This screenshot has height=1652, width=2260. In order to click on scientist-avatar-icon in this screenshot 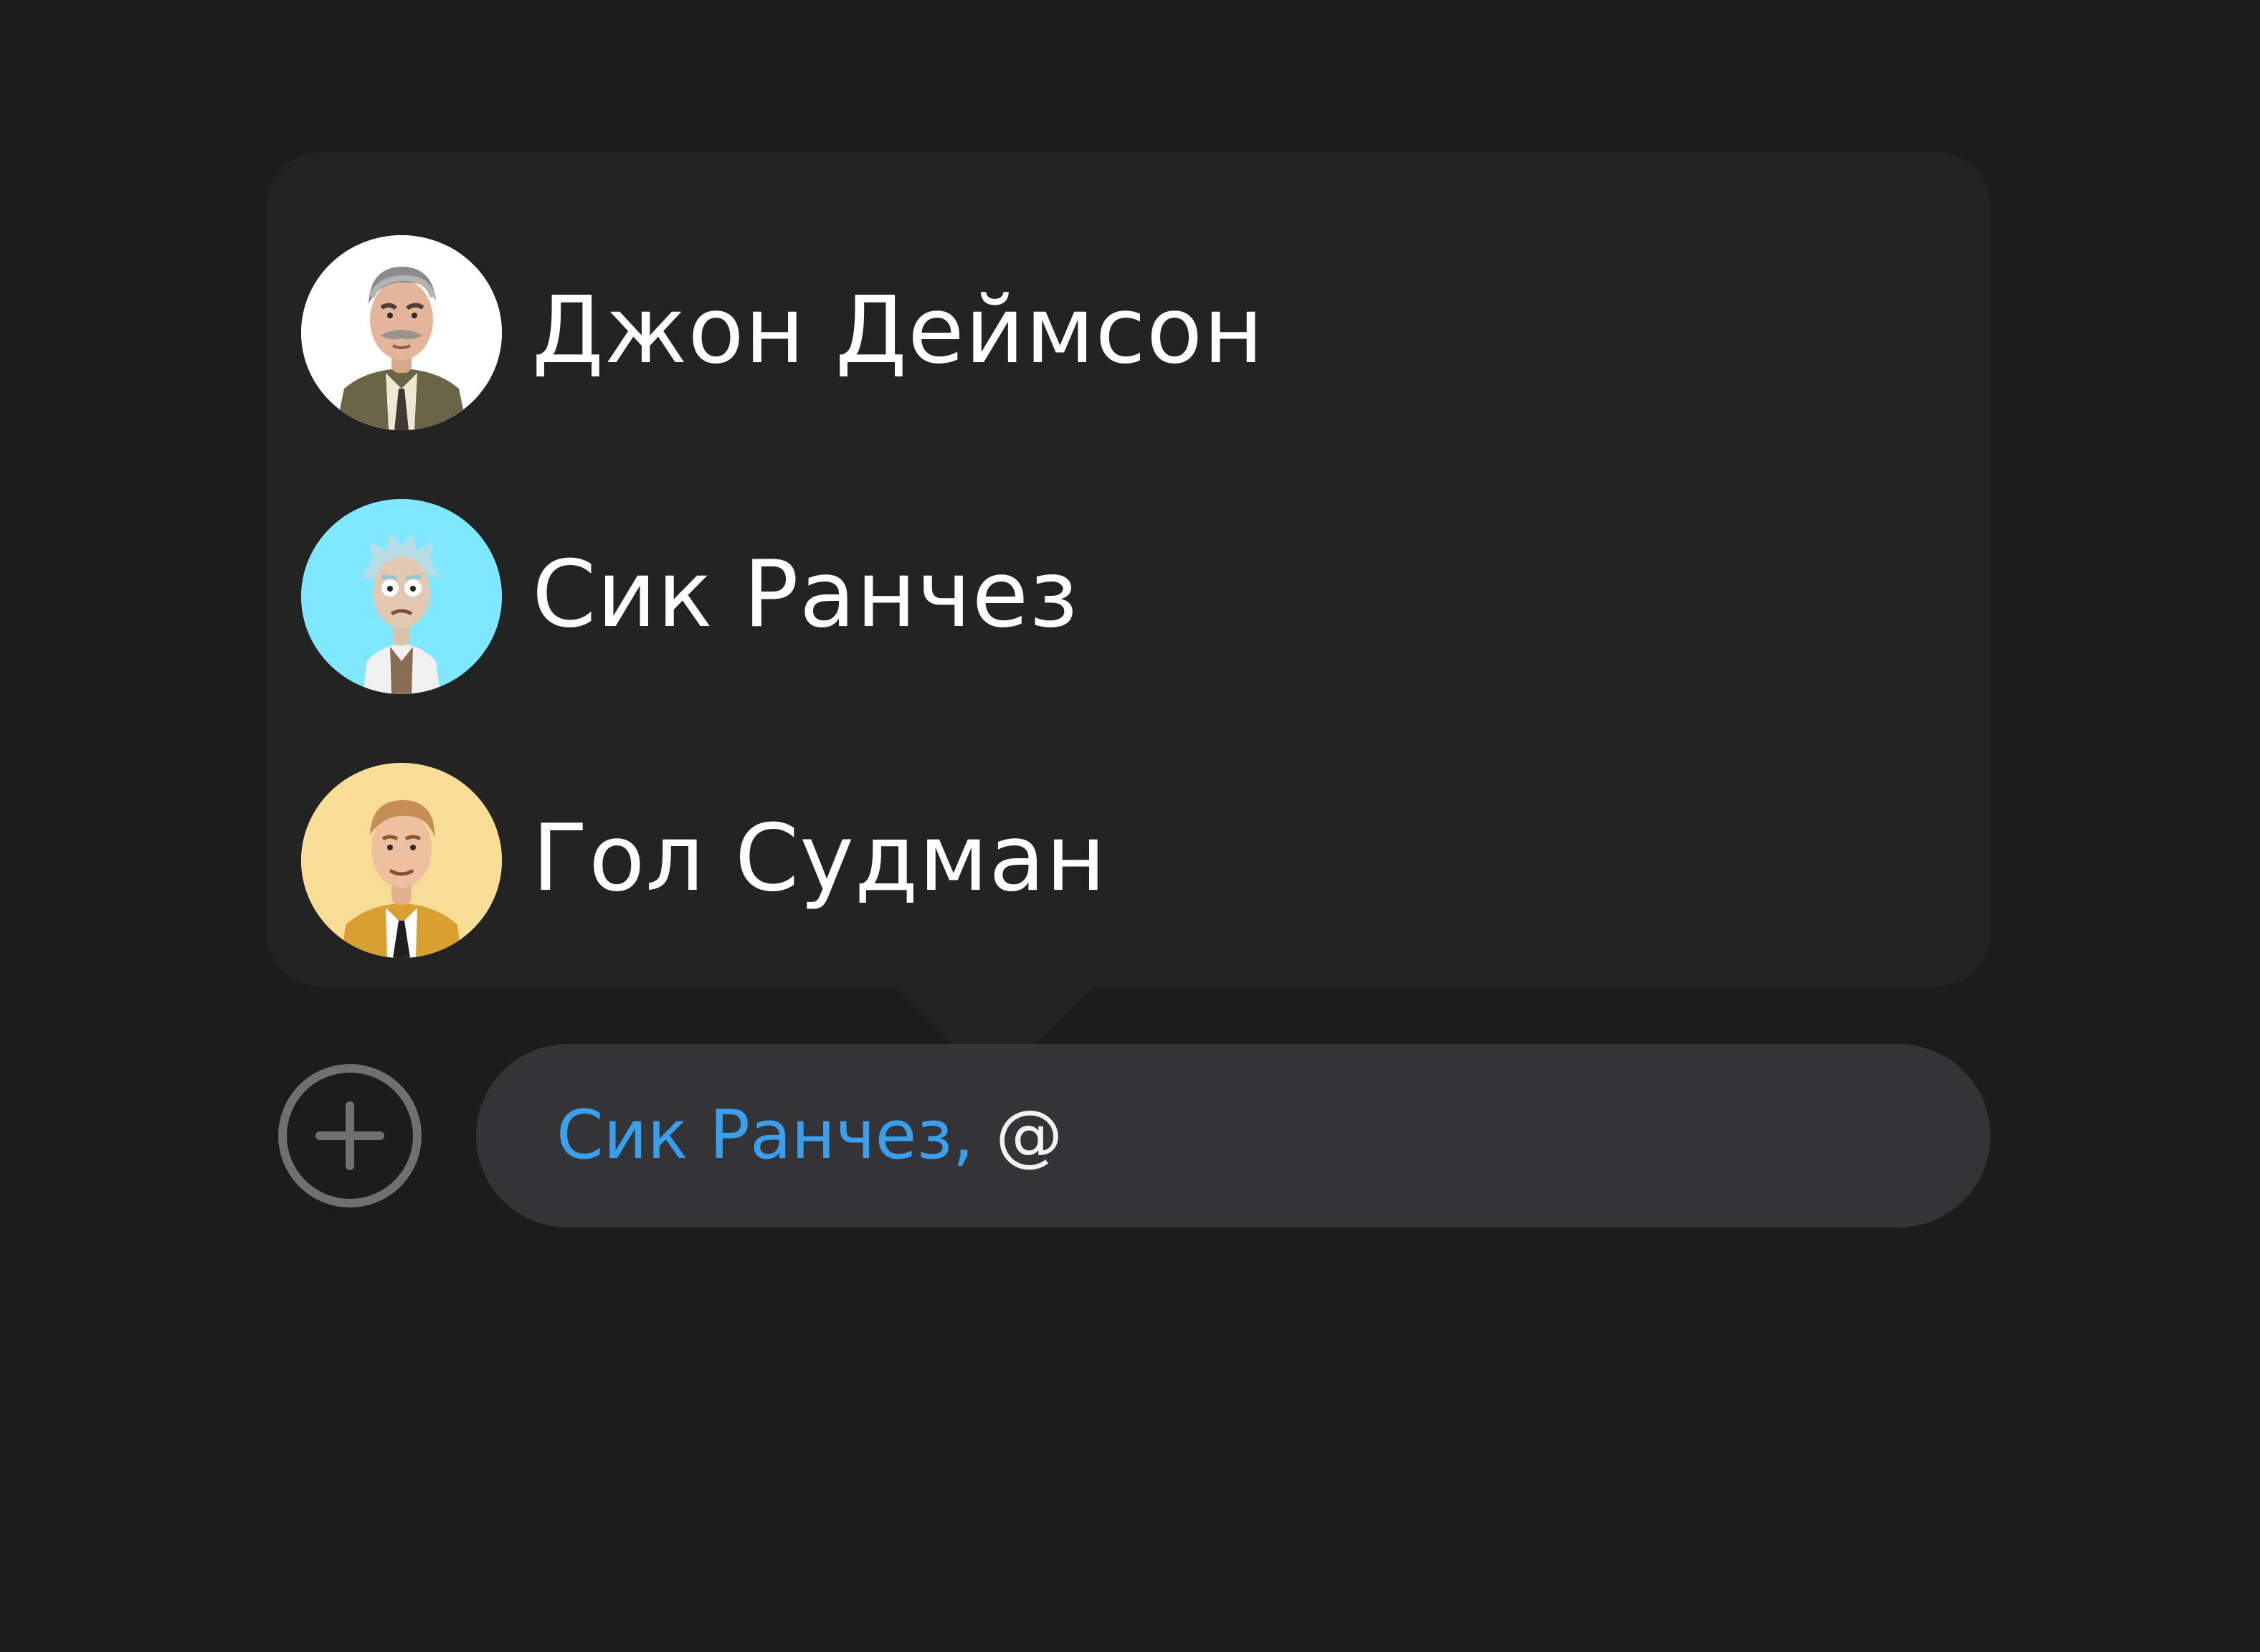, I will do `click(401, 596)`.